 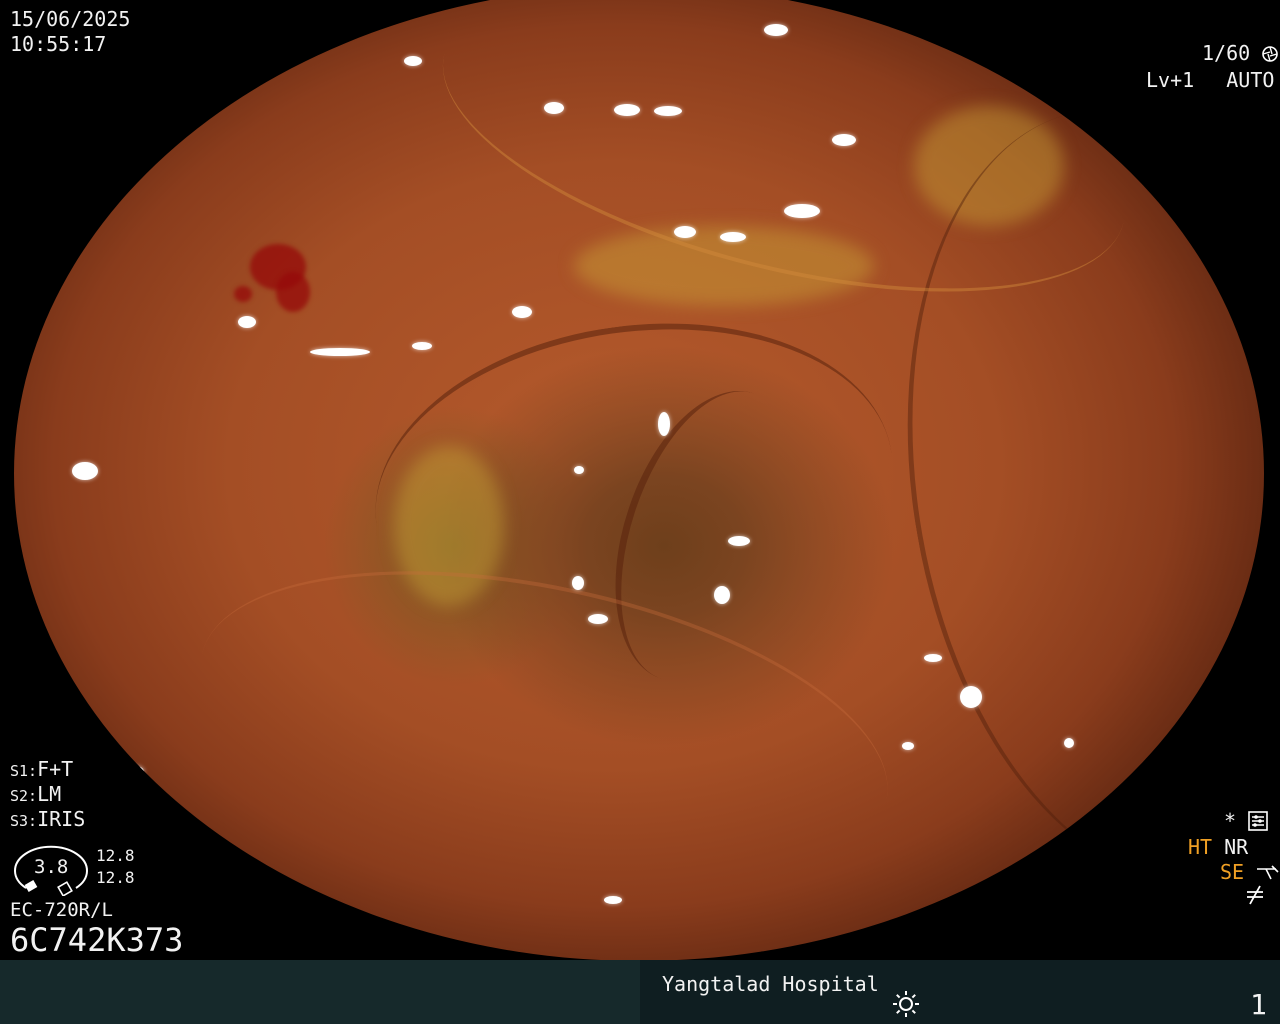 I want to click on ratio-bottom: 12.8, so click(x=115, y=877).